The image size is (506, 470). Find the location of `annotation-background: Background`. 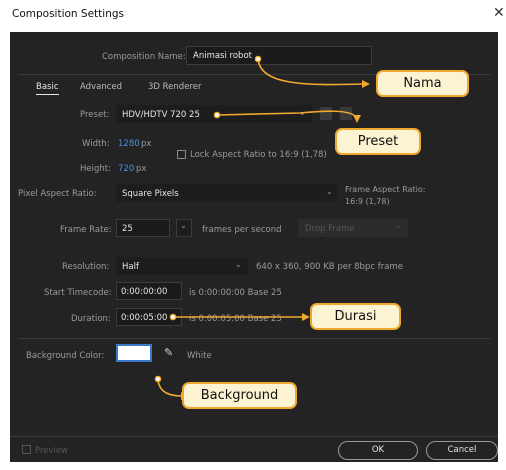

annotation-background: Background is located at coordinates (239, 395).